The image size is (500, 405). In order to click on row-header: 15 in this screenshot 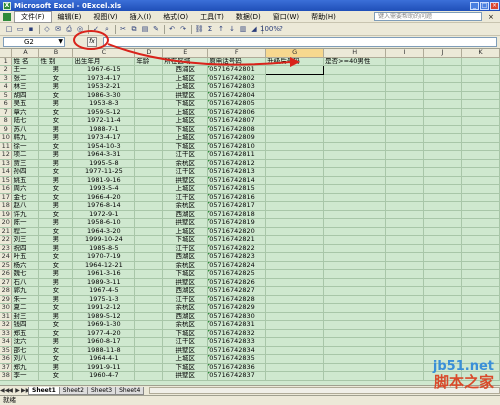, I will do `click(6, 180)`.